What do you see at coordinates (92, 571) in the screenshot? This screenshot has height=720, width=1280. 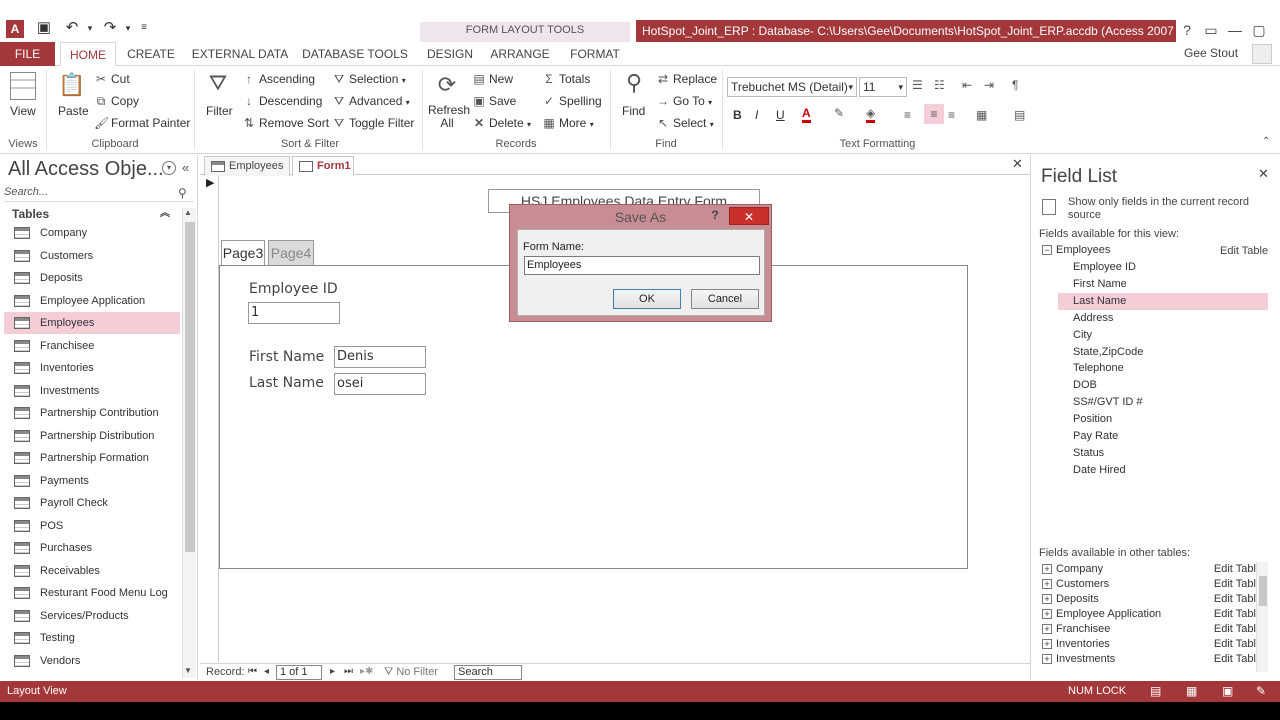 I see `nav-item-receivables: Receivables` at bounding box center [92, 571].